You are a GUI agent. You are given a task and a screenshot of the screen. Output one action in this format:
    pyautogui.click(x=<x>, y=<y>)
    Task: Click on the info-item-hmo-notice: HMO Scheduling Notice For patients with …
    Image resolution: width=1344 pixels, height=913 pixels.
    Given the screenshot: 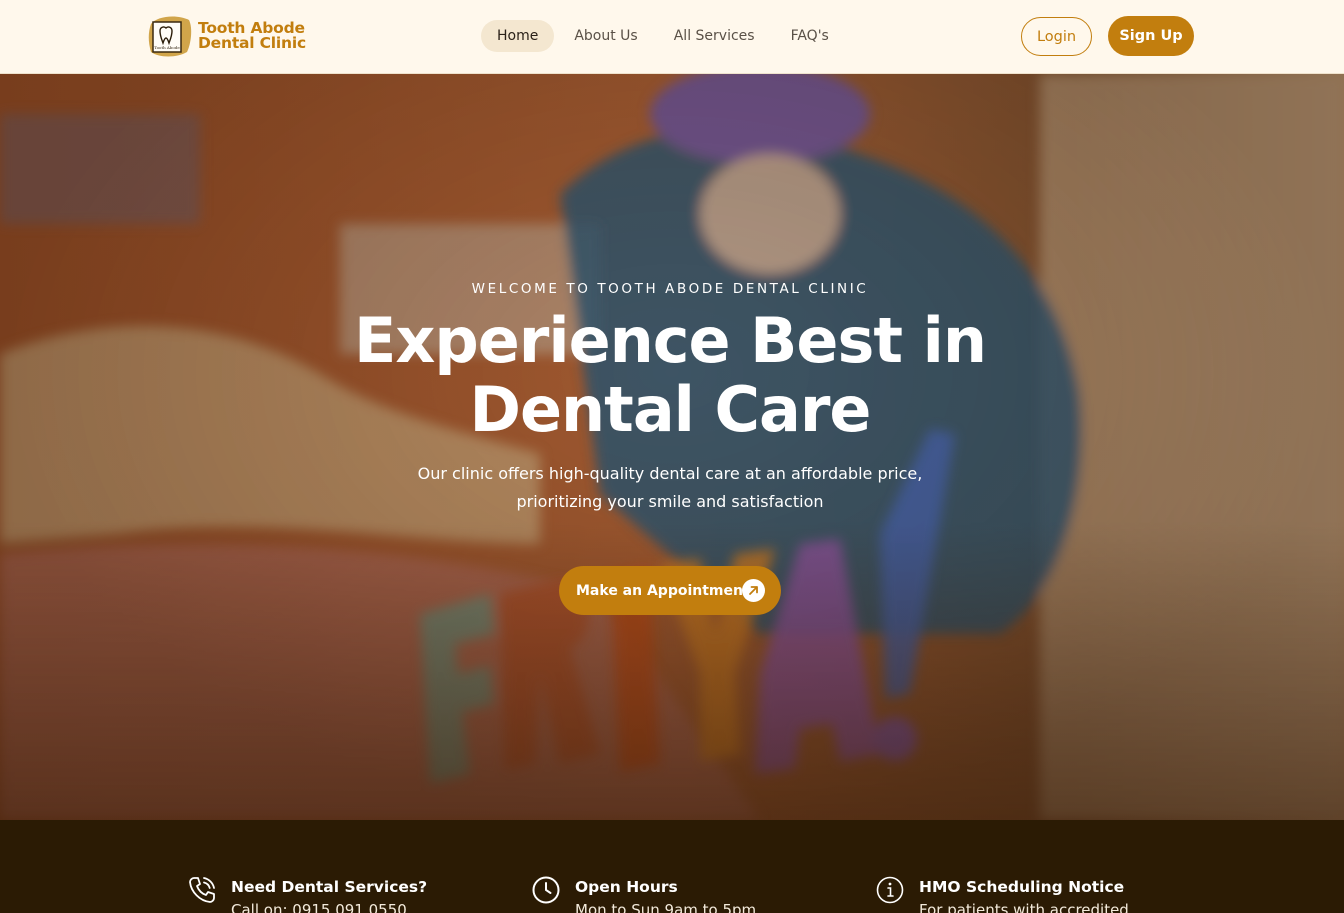 What is the action you would take?
    pyautogui.click(x=1002, y=894)
    